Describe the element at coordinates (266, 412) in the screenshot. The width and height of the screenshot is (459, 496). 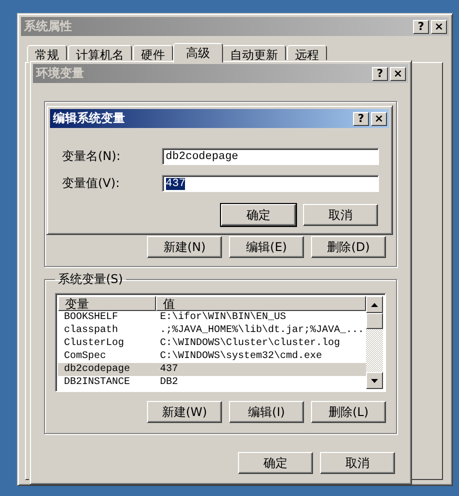
I see `button: 编辑(I)` at that location.